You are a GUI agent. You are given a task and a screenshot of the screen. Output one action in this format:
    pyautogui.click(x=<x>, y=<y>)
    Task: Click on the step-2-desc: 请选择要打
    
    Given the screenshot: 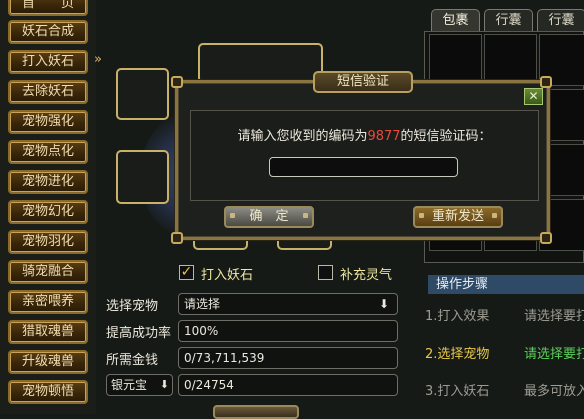 What is the action you would take?
    pyautogui.click(x=554, y=354)
    